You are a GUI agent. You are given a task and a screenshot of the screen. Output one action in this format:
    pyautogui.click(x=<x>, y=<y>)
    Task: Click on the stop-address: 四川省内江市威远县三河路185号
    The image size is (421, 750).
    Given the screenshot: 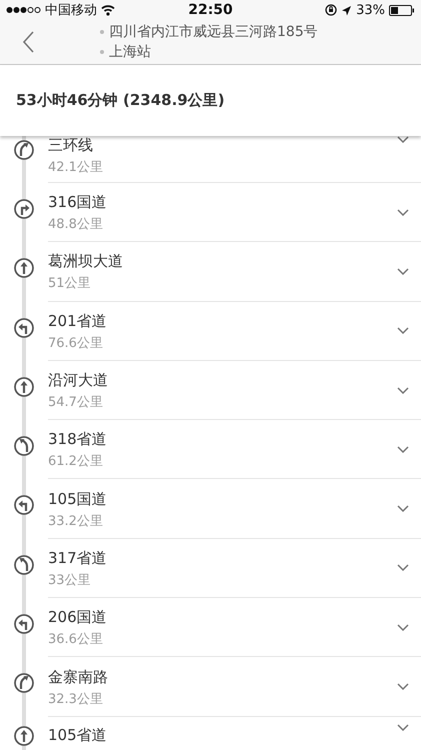 What is the action you would take?
    pyautogui.click(x=213, y=32)
    